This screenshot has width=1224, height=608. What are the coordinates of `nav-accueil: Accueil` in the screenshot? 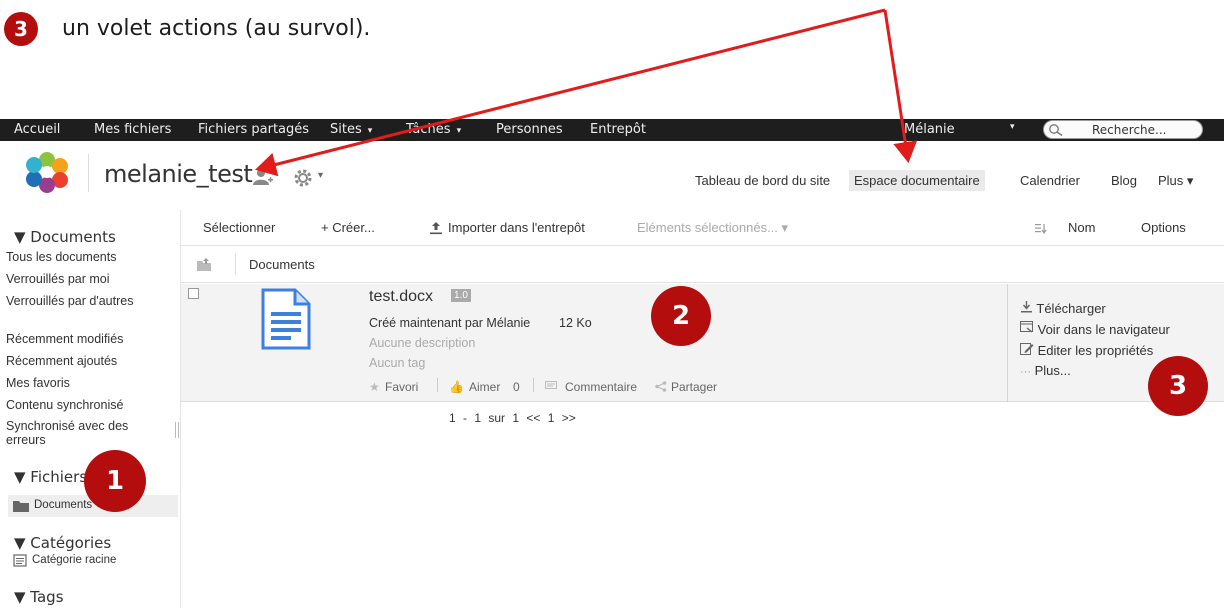 It's located at (37, 129).